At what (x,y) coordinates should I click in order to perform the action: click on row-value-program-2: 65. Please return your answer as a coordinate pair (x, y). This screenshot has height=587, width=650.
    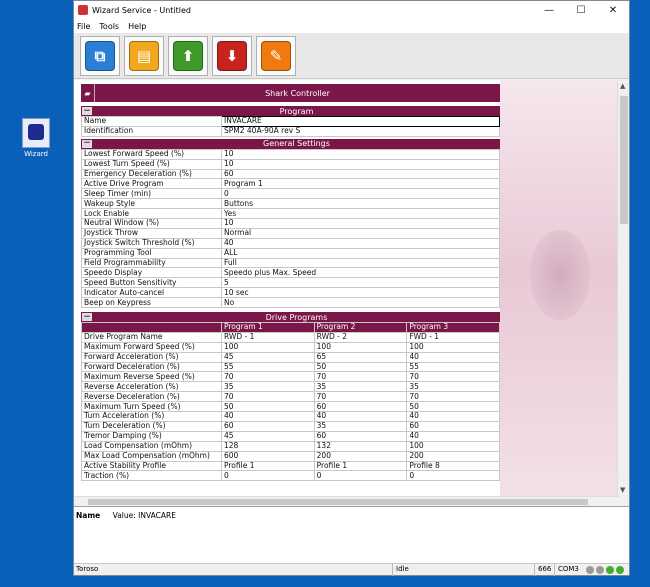
    Looking at the image, I should click on (360, 357).